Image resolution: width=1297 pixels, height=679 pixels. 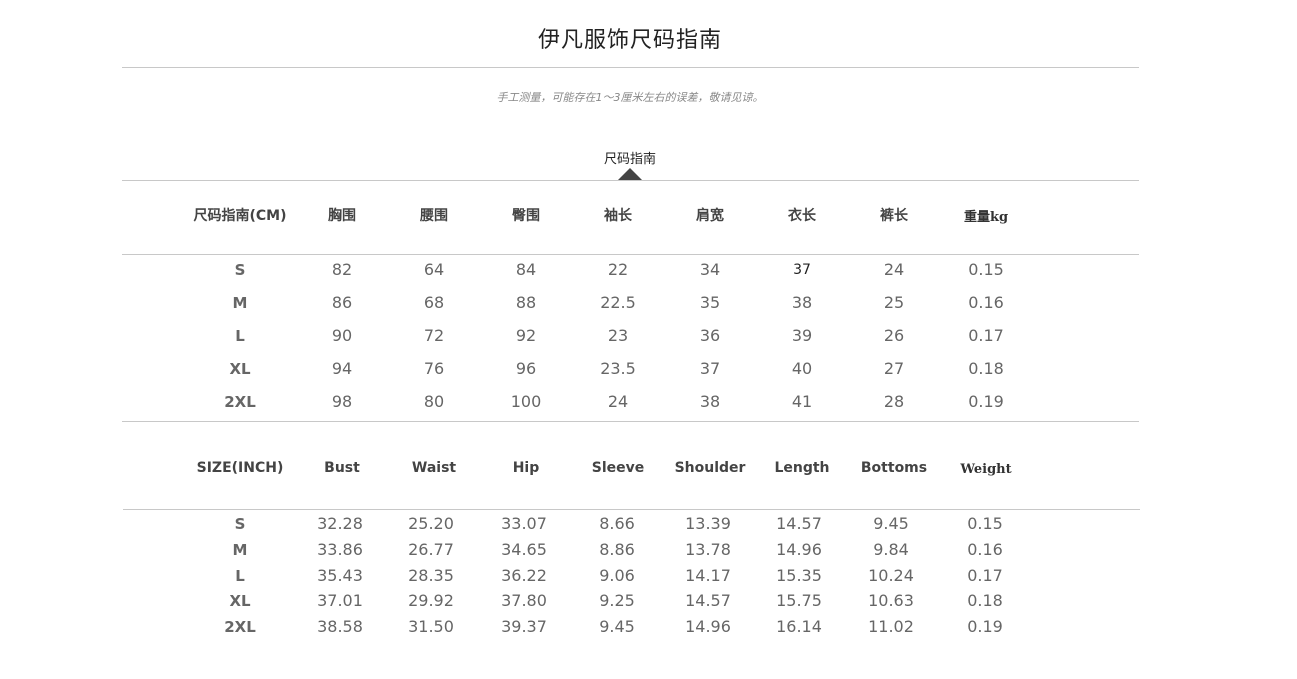 What do you see at coordinates (986, 469) in the screenshot?
I see `inch-header-weight: Weight` at bounding box center [986, 469].